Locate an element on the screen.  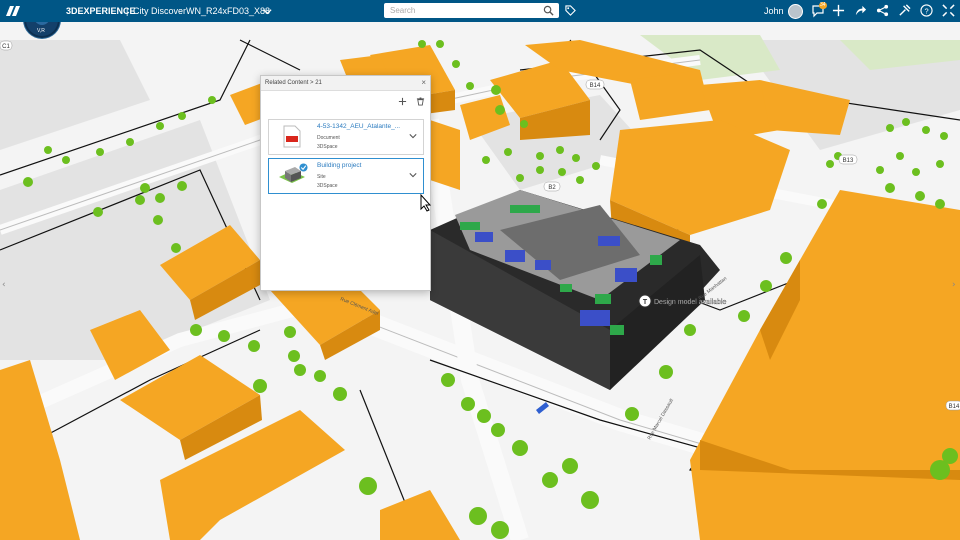
item-title: Building project is located at coordinates (339, 165).